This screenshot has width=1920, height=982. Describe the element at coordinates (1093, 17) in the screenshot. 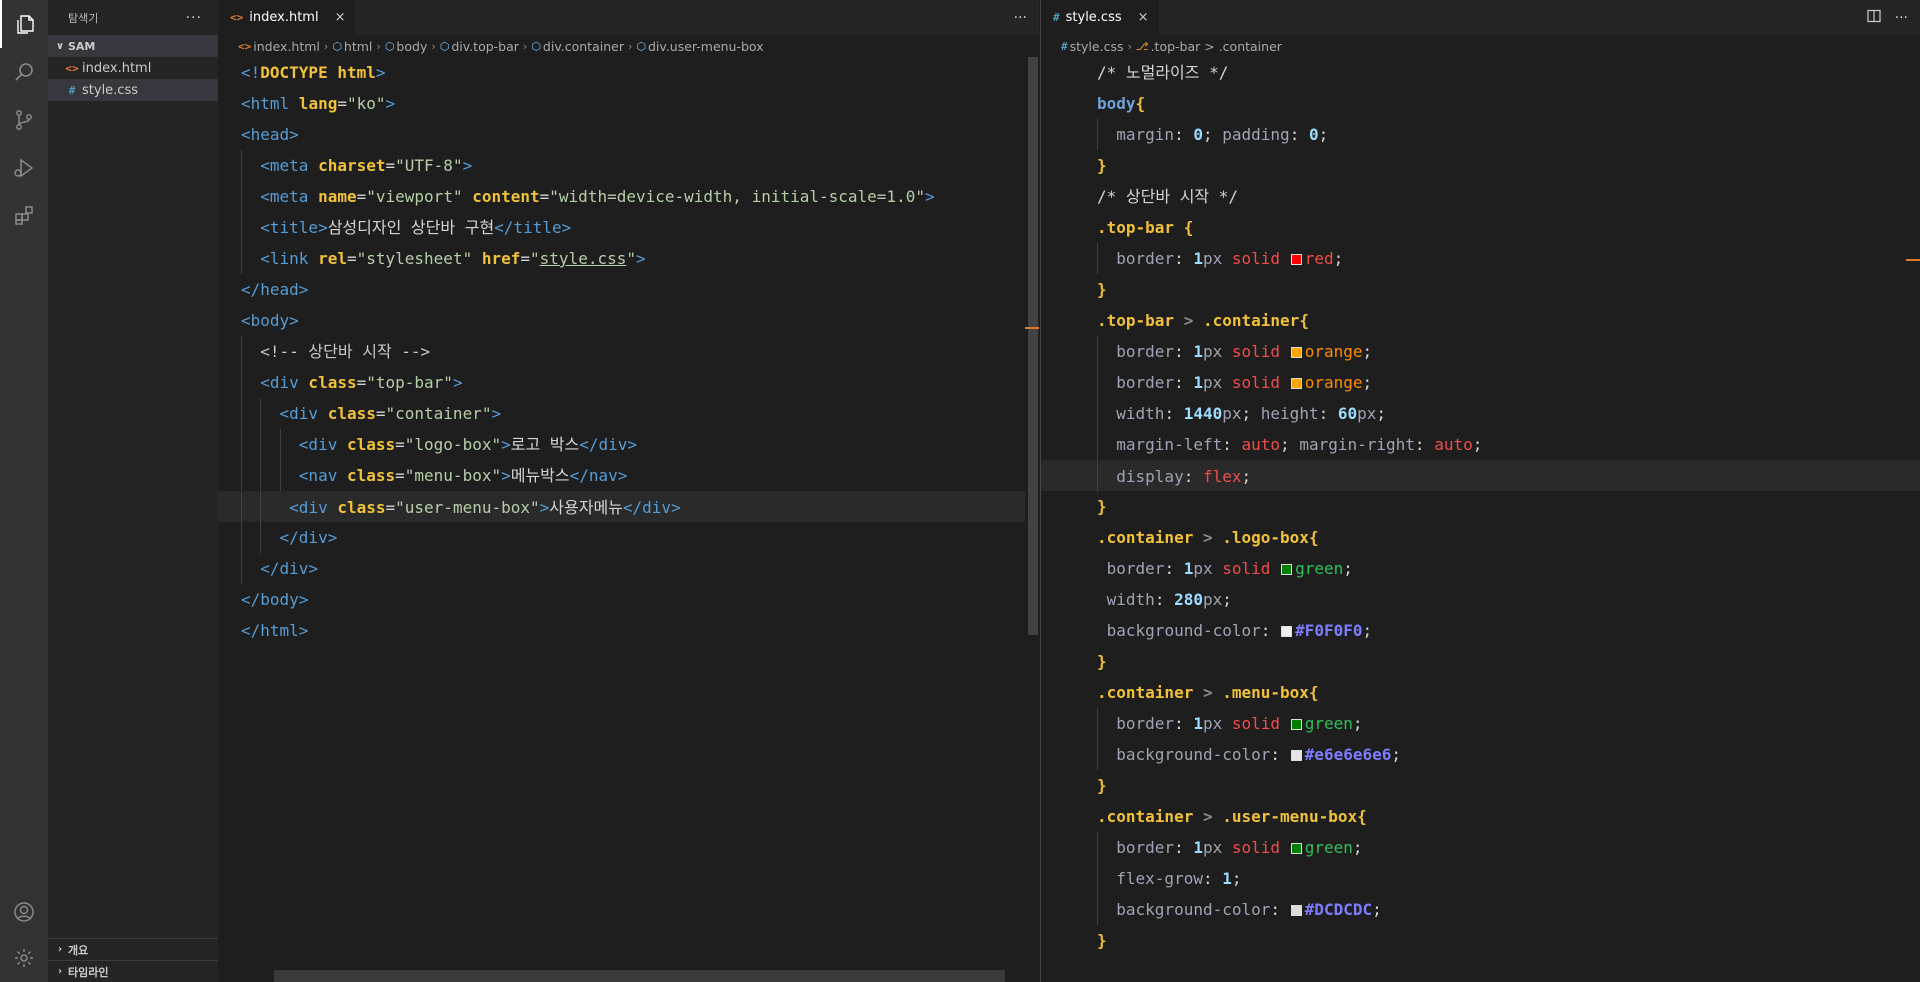

I see `tab-label: style.css` at that location.